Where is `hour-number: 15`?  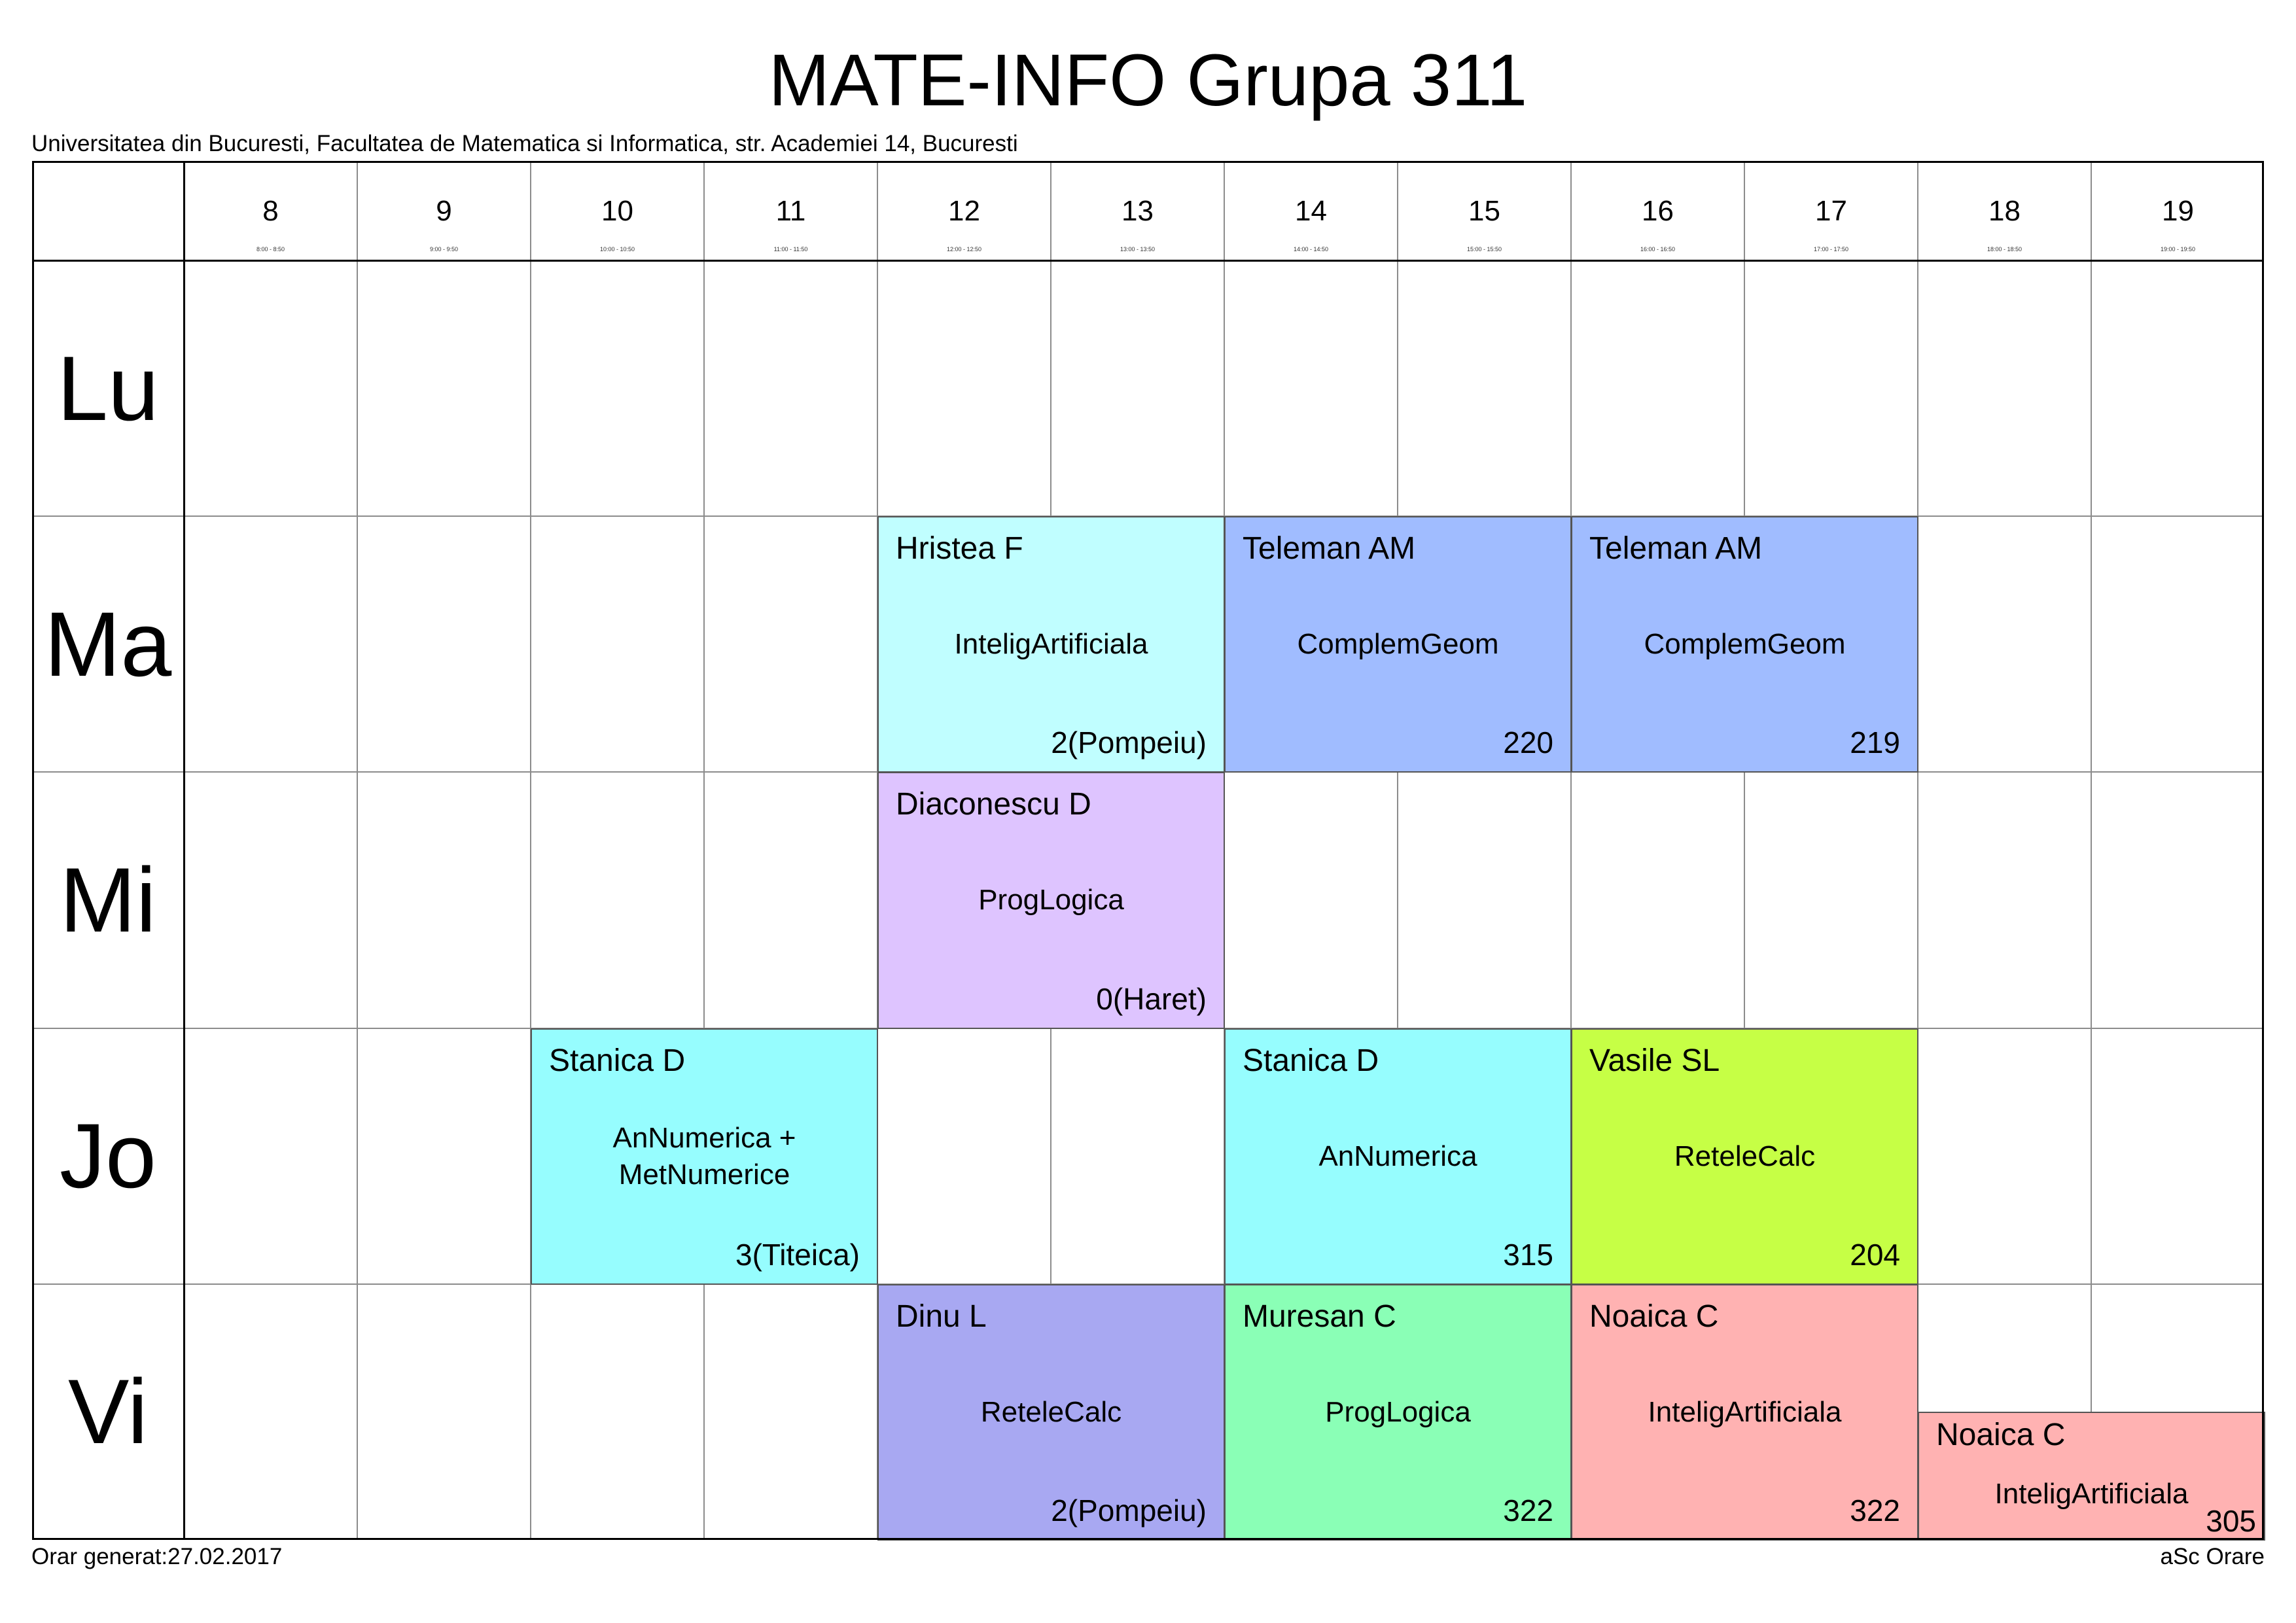 hour-number: 15 is located at coordinates (1484, 211).